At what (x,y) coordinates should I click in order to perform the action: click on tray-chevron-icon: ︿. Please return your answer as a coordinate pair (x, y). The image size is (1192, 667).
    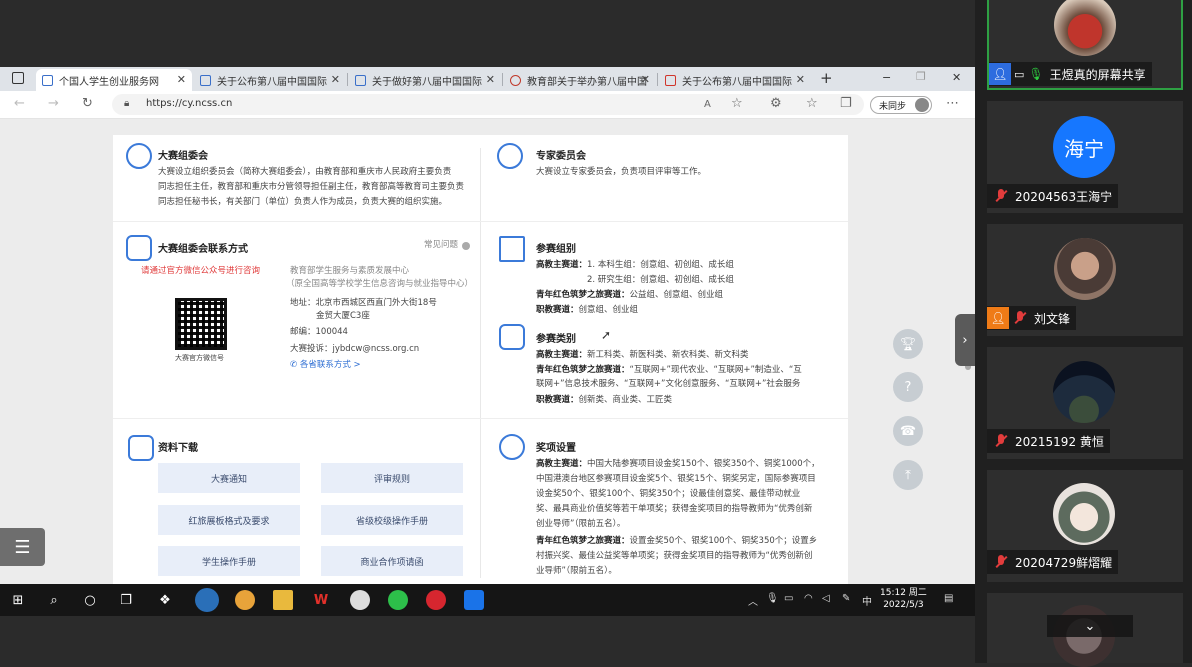
    Looking at the image, I should click on (753, 600).